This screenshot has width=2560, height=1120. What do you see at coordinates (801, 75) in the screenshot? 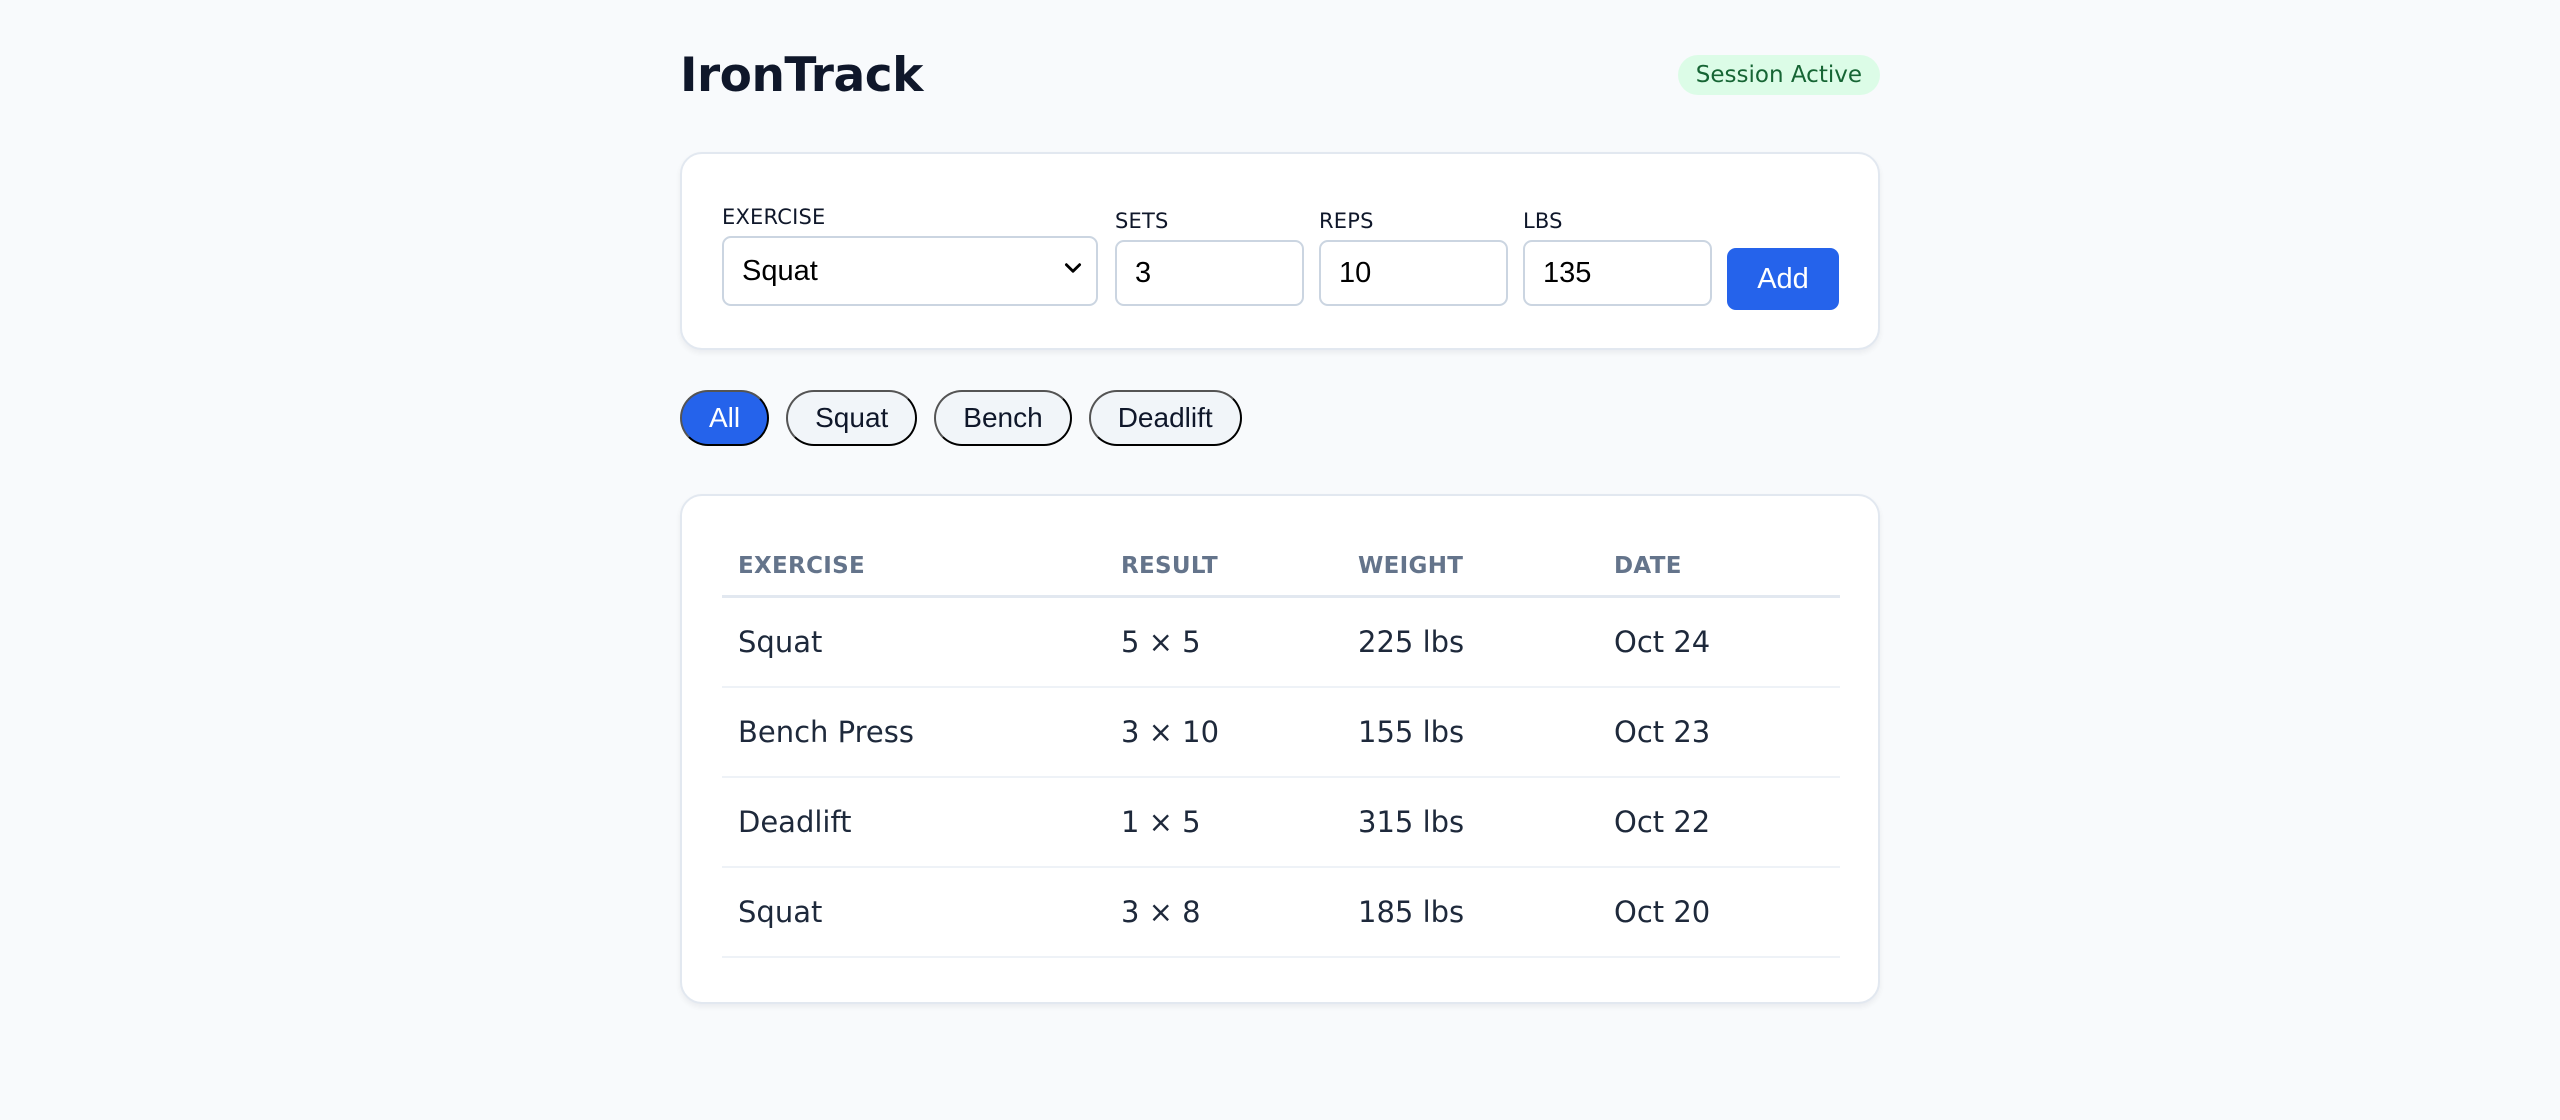
I see `app-title: IronTrack` at bounding box center [801, 75].